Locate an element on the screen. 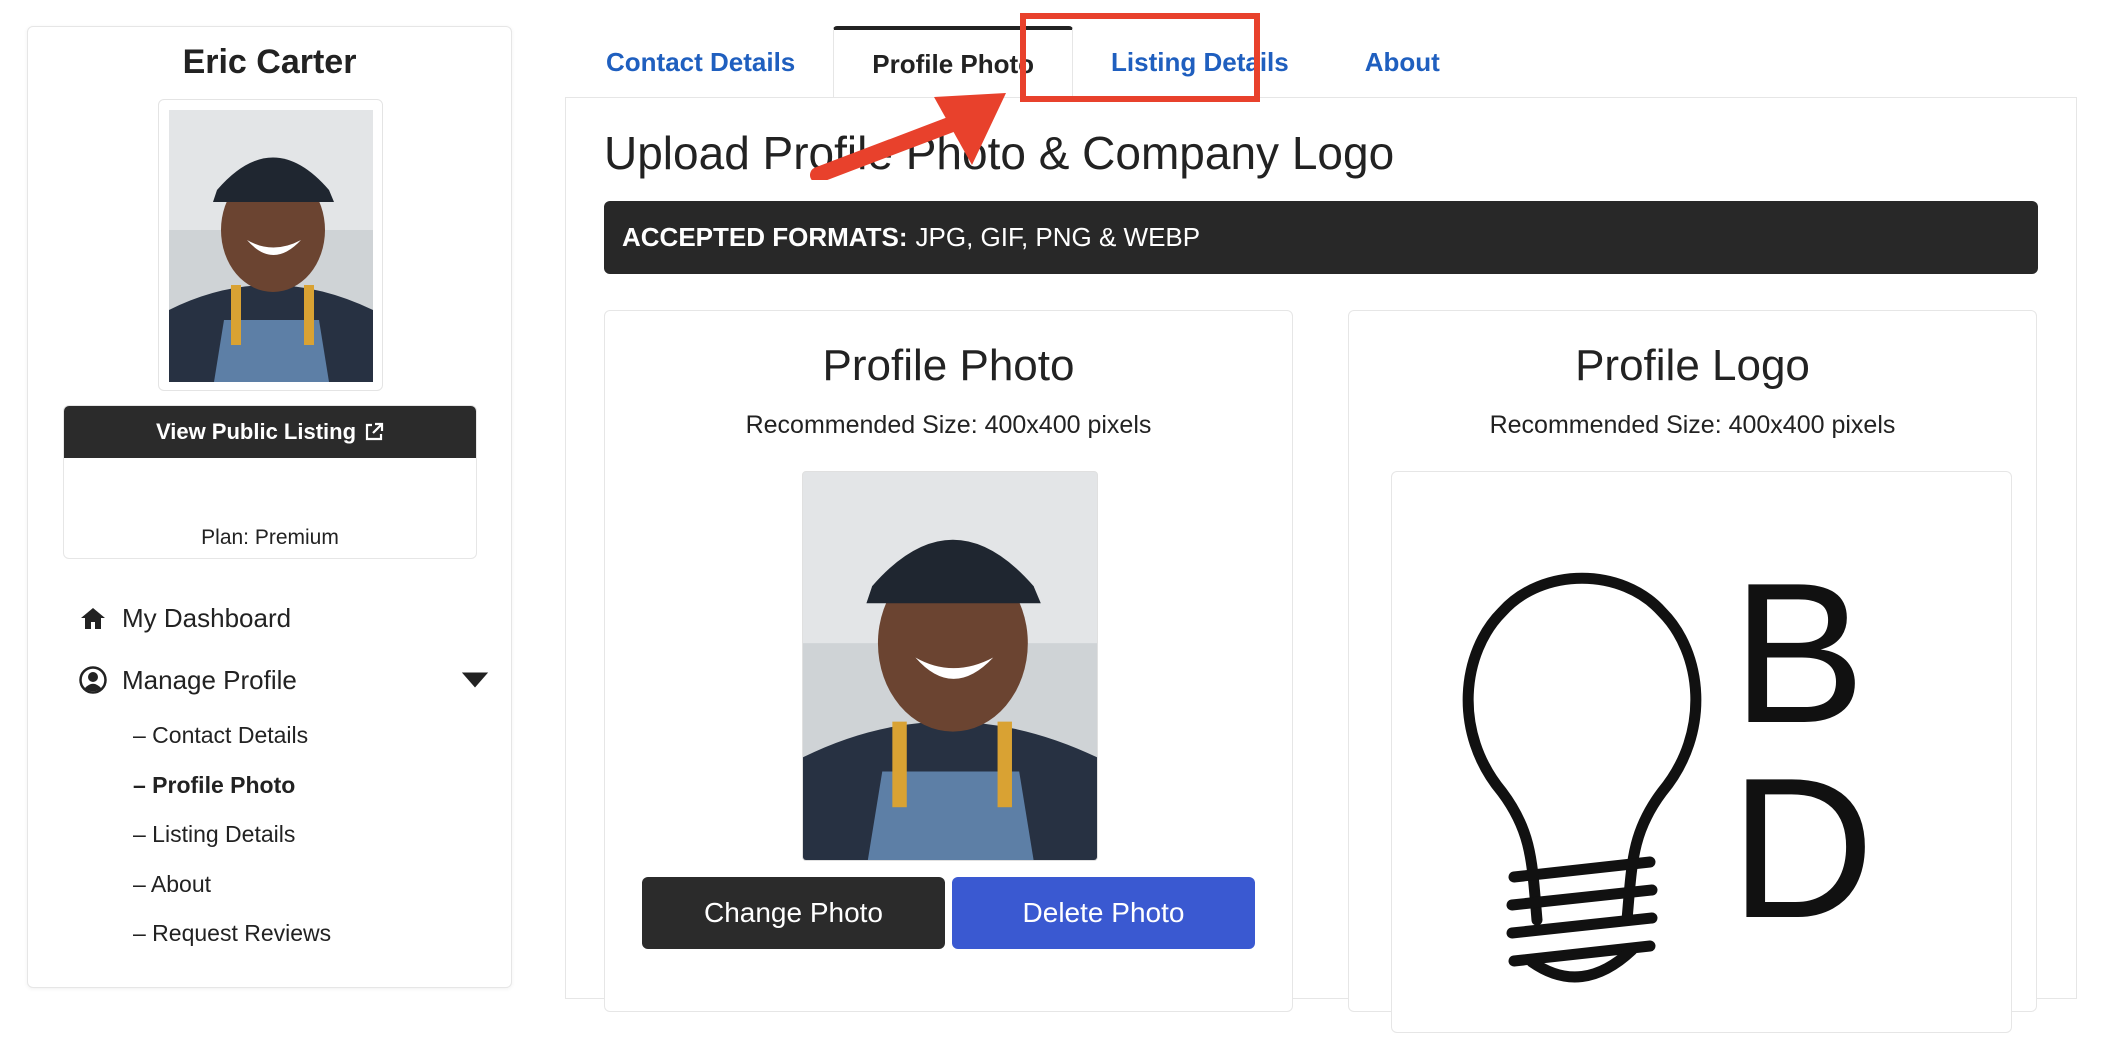  avatar is located at coordinates (270, 245).